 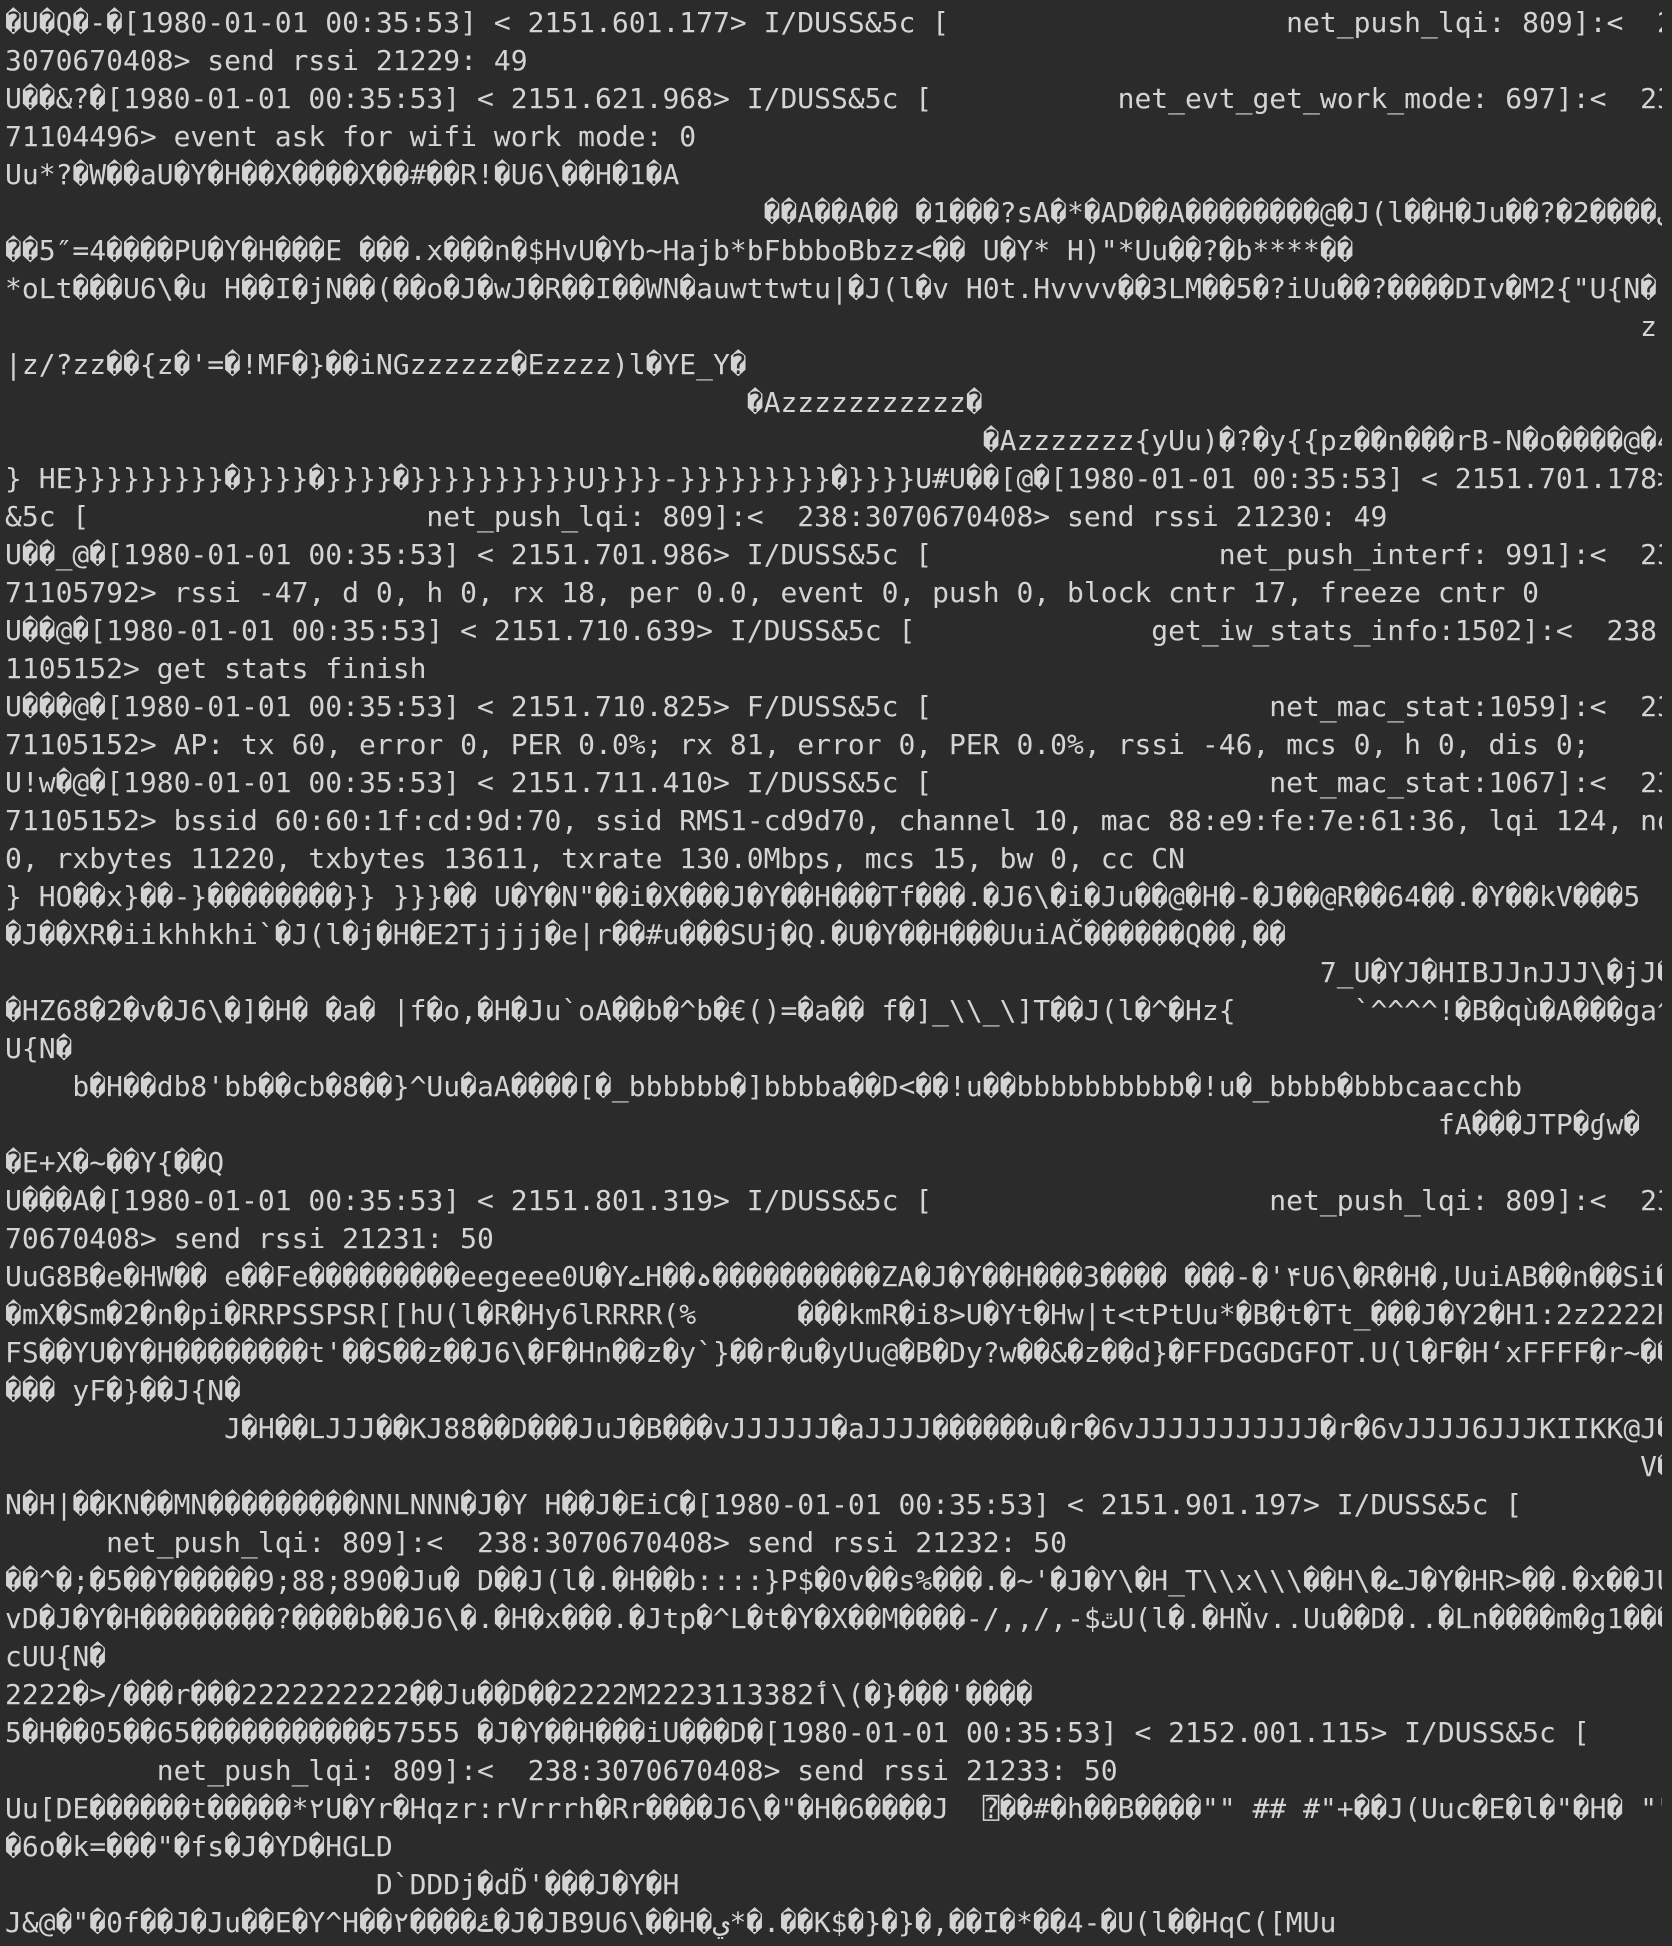 What do you see at coordinates (115, 1162) in the screenshot?
I see `terminal-line: �E+X�~��Y{��Q` at bounding box center [115, 1162].